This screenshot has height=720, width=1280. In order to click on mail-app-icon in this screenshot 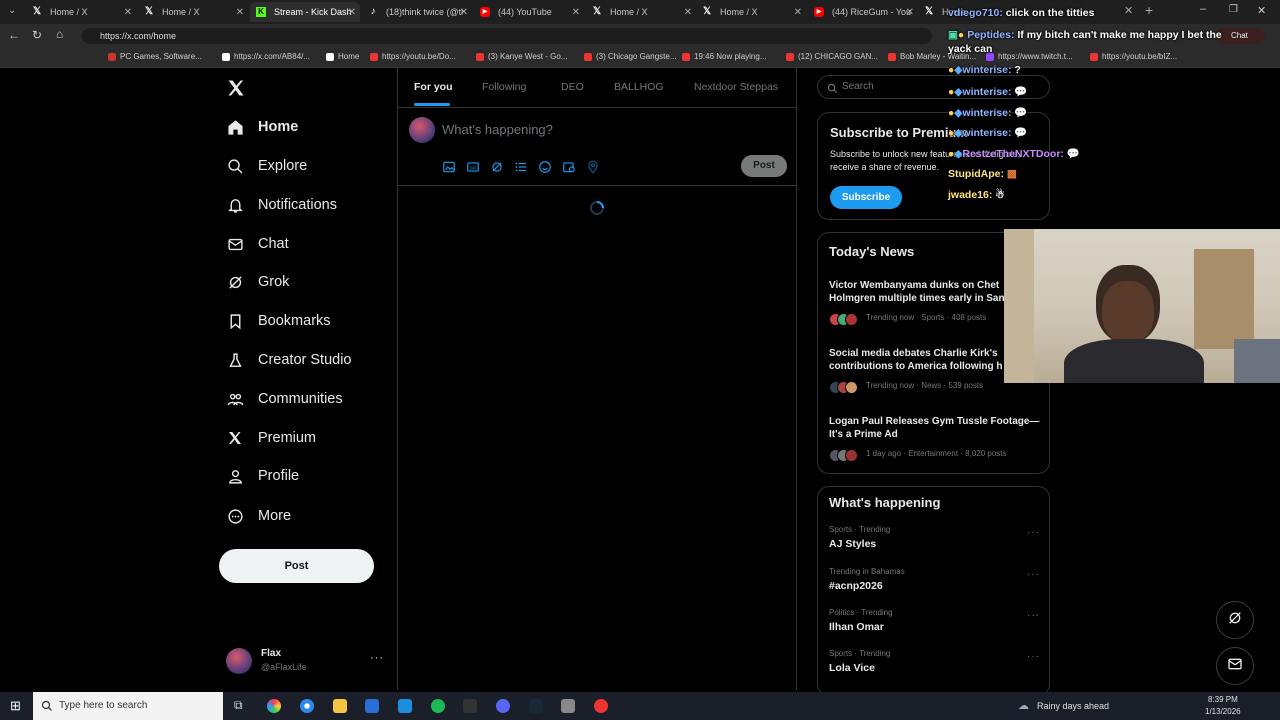, I will do `click(405, 706)`.